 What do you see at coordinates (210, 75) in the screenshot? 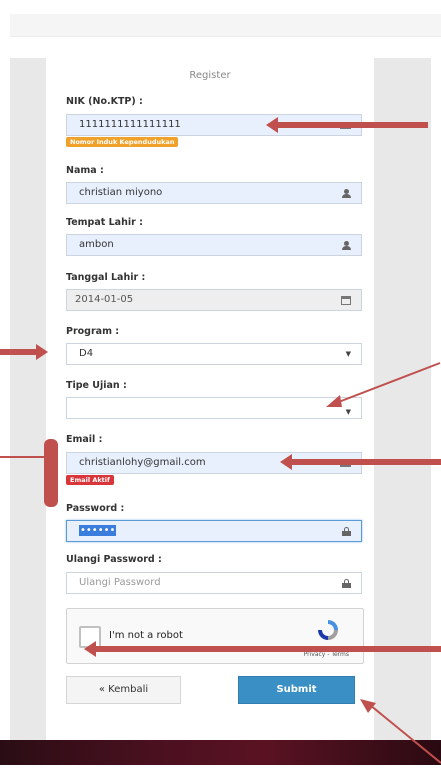
I see `form-title: Register` at bounding box center [210, 75].